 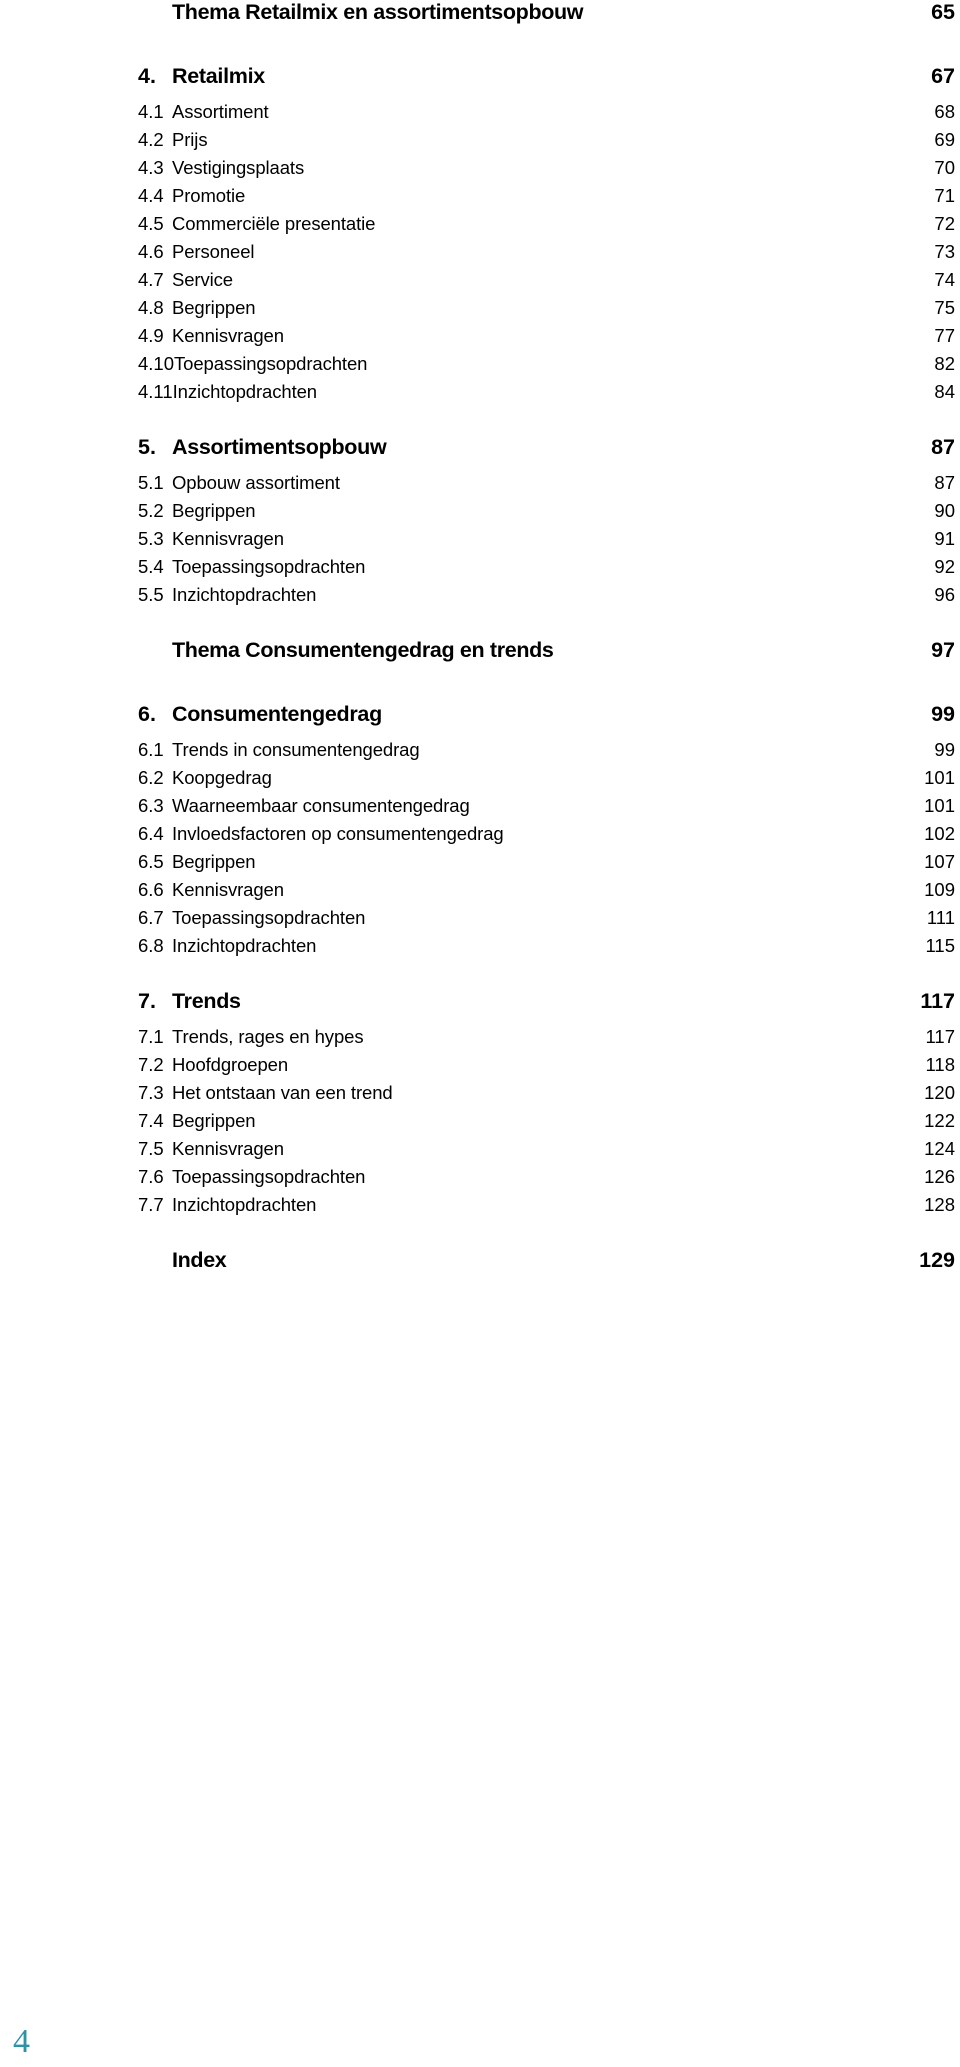 What do you see at coordinates (151, 805) in the screenshot?
I see `toc-entry-number: 6.3` at bounding box center [151, 805].